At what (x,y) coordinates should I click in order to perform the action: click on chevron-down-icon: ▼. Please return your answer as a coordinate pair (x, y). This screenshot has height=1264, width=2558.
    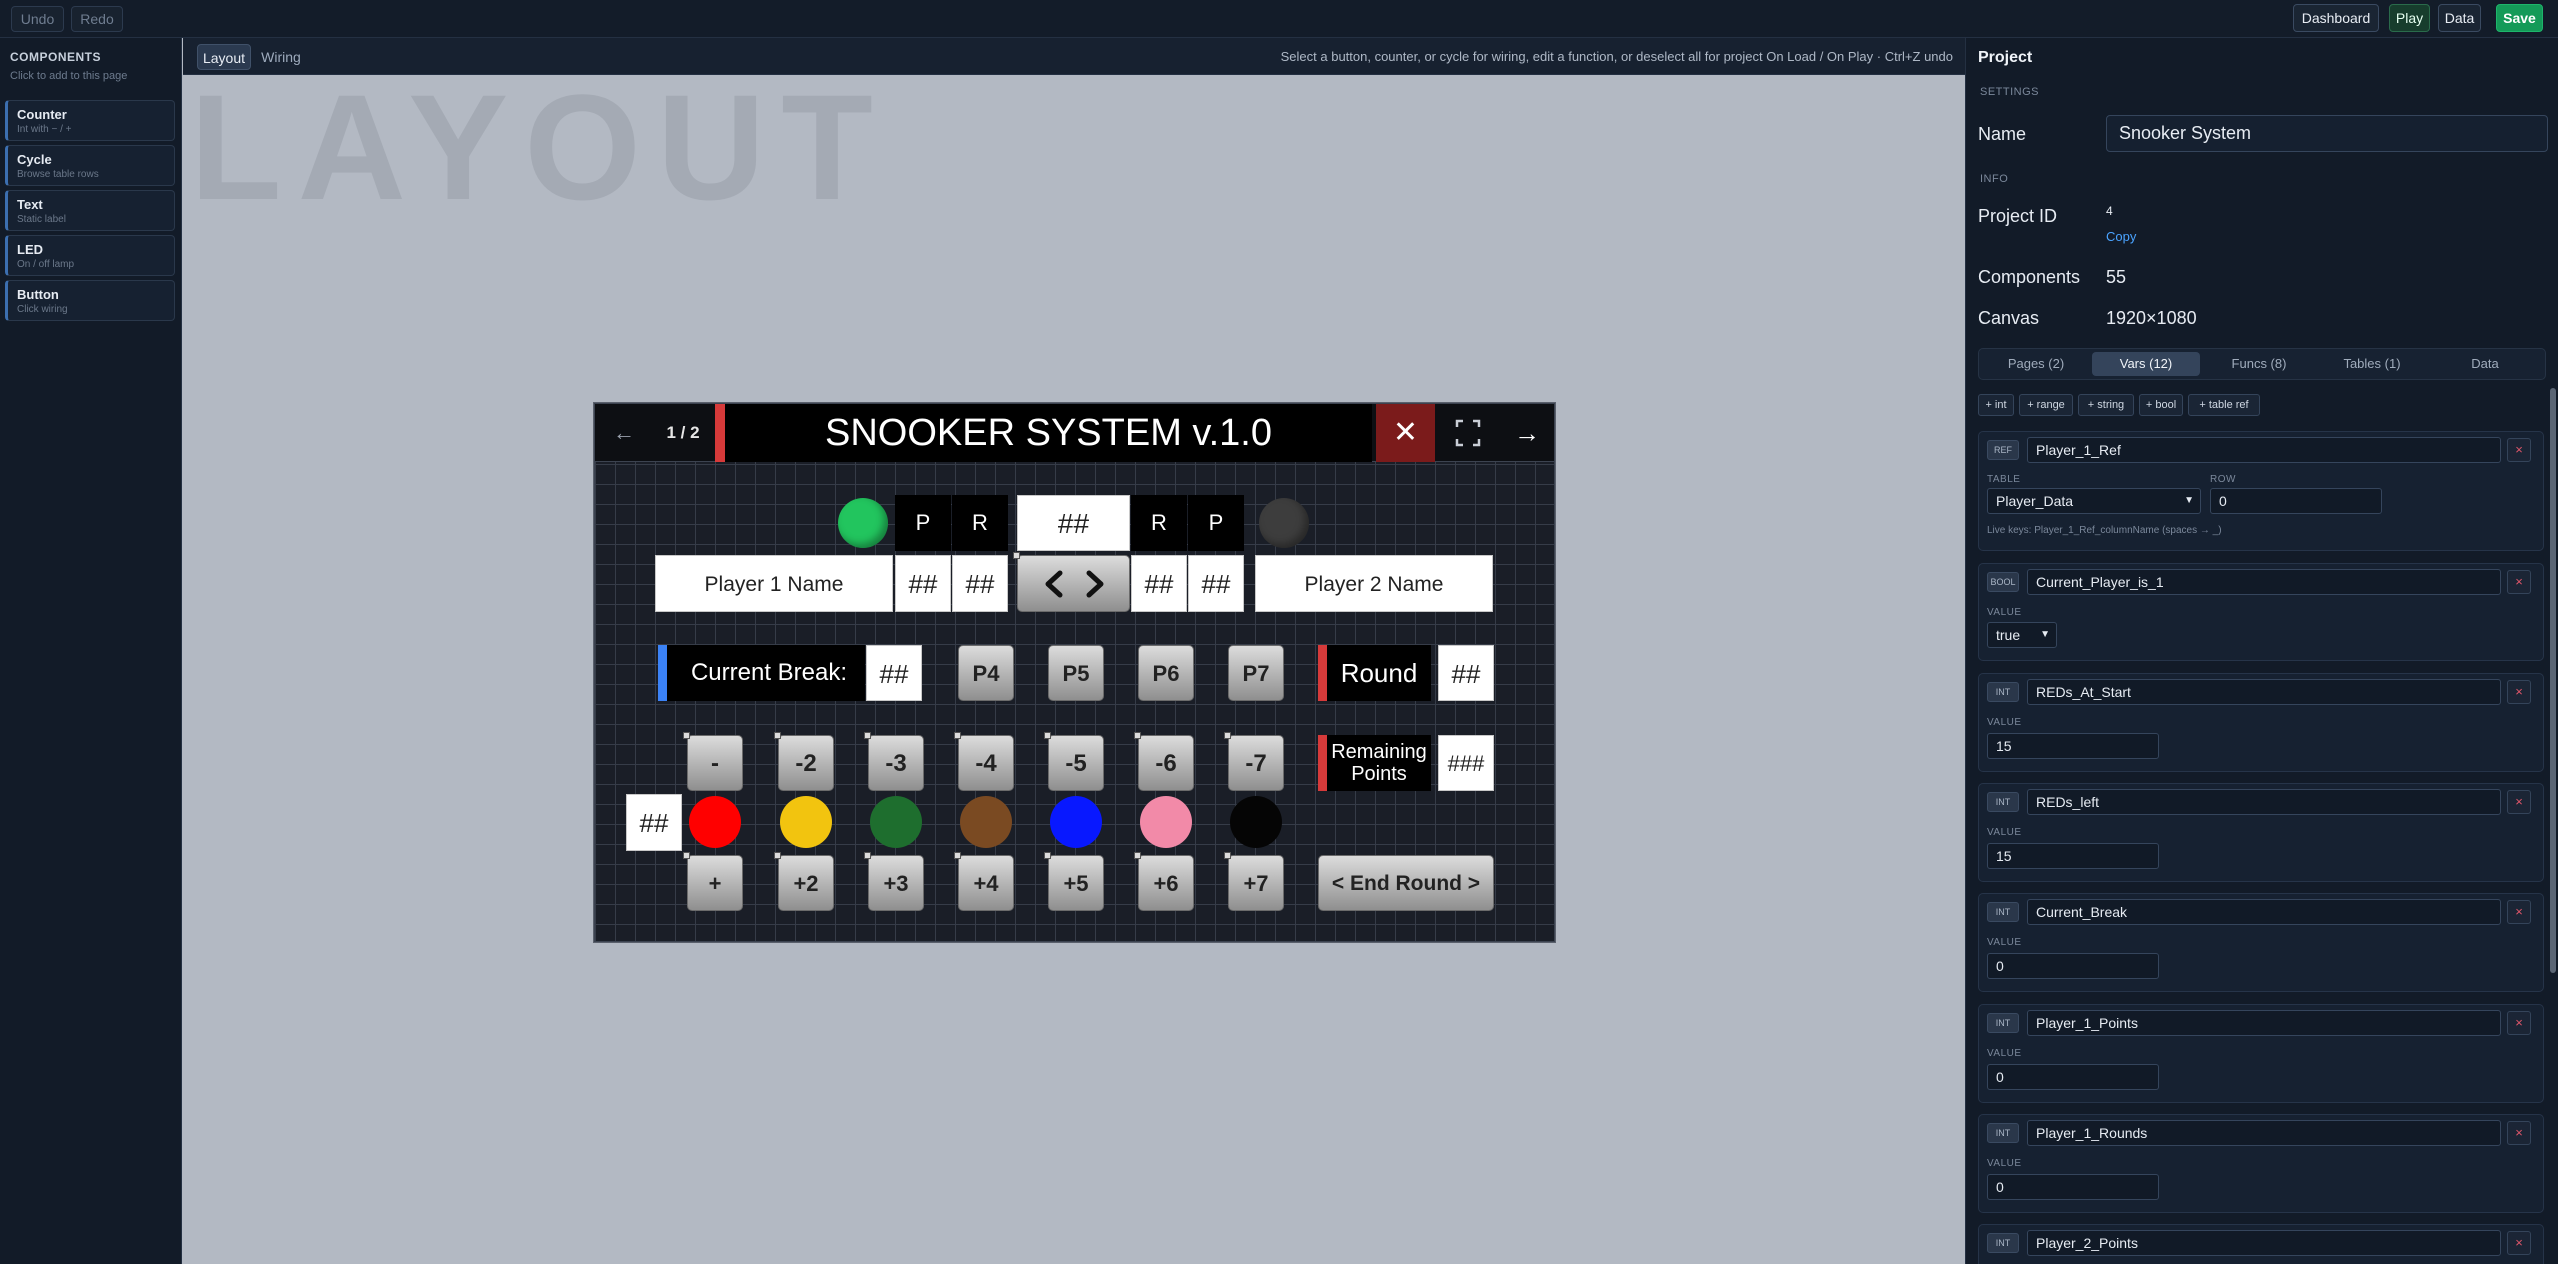
    Looking at the image, I should click on (2189, 500).